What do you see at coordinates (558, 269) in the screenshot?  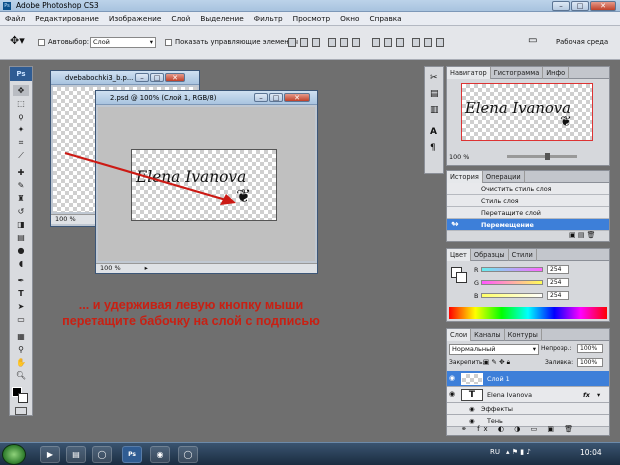 I see `channel-r-value: 254` at bounding box center [558, 269].